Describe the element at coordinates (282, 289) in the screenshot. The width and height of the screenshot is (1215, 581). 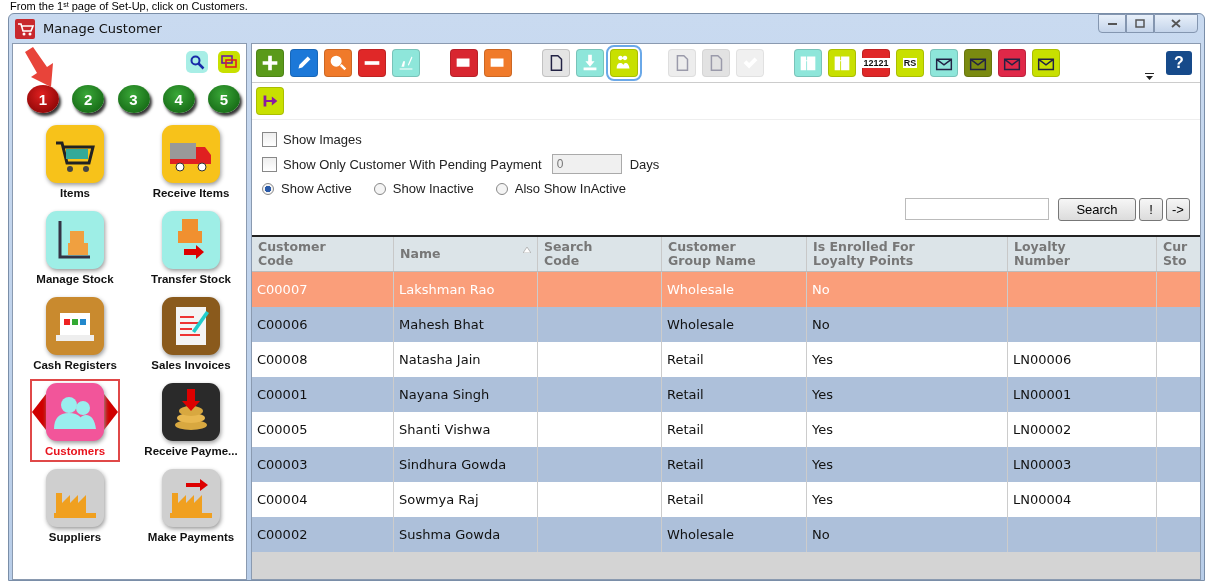
I see `customer-code-cell: C00007` at that location.